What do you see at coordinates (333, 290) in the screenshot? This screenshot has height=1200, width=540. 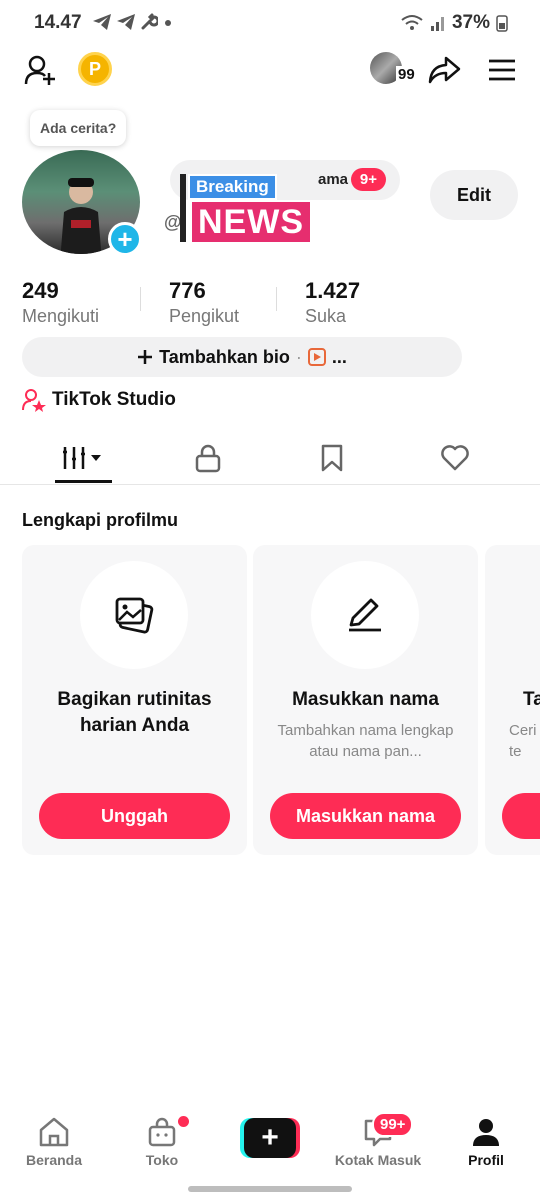 I see `stat-value: 1.427` at bounding box center [333, 290].